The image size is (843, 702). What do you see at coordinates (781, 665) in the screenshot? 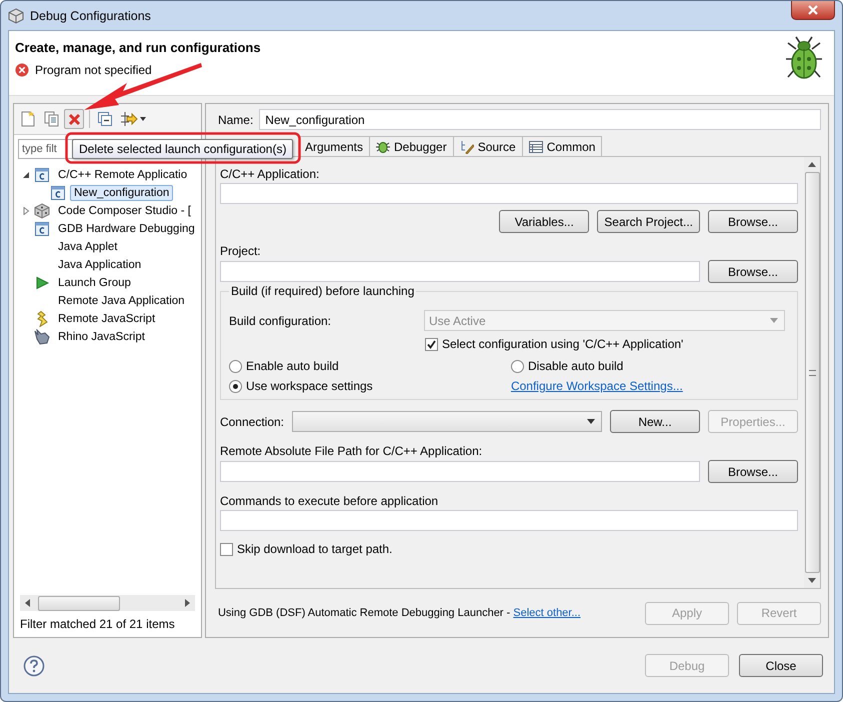
I see `push-button: Close` at bounding box center [781, 665].